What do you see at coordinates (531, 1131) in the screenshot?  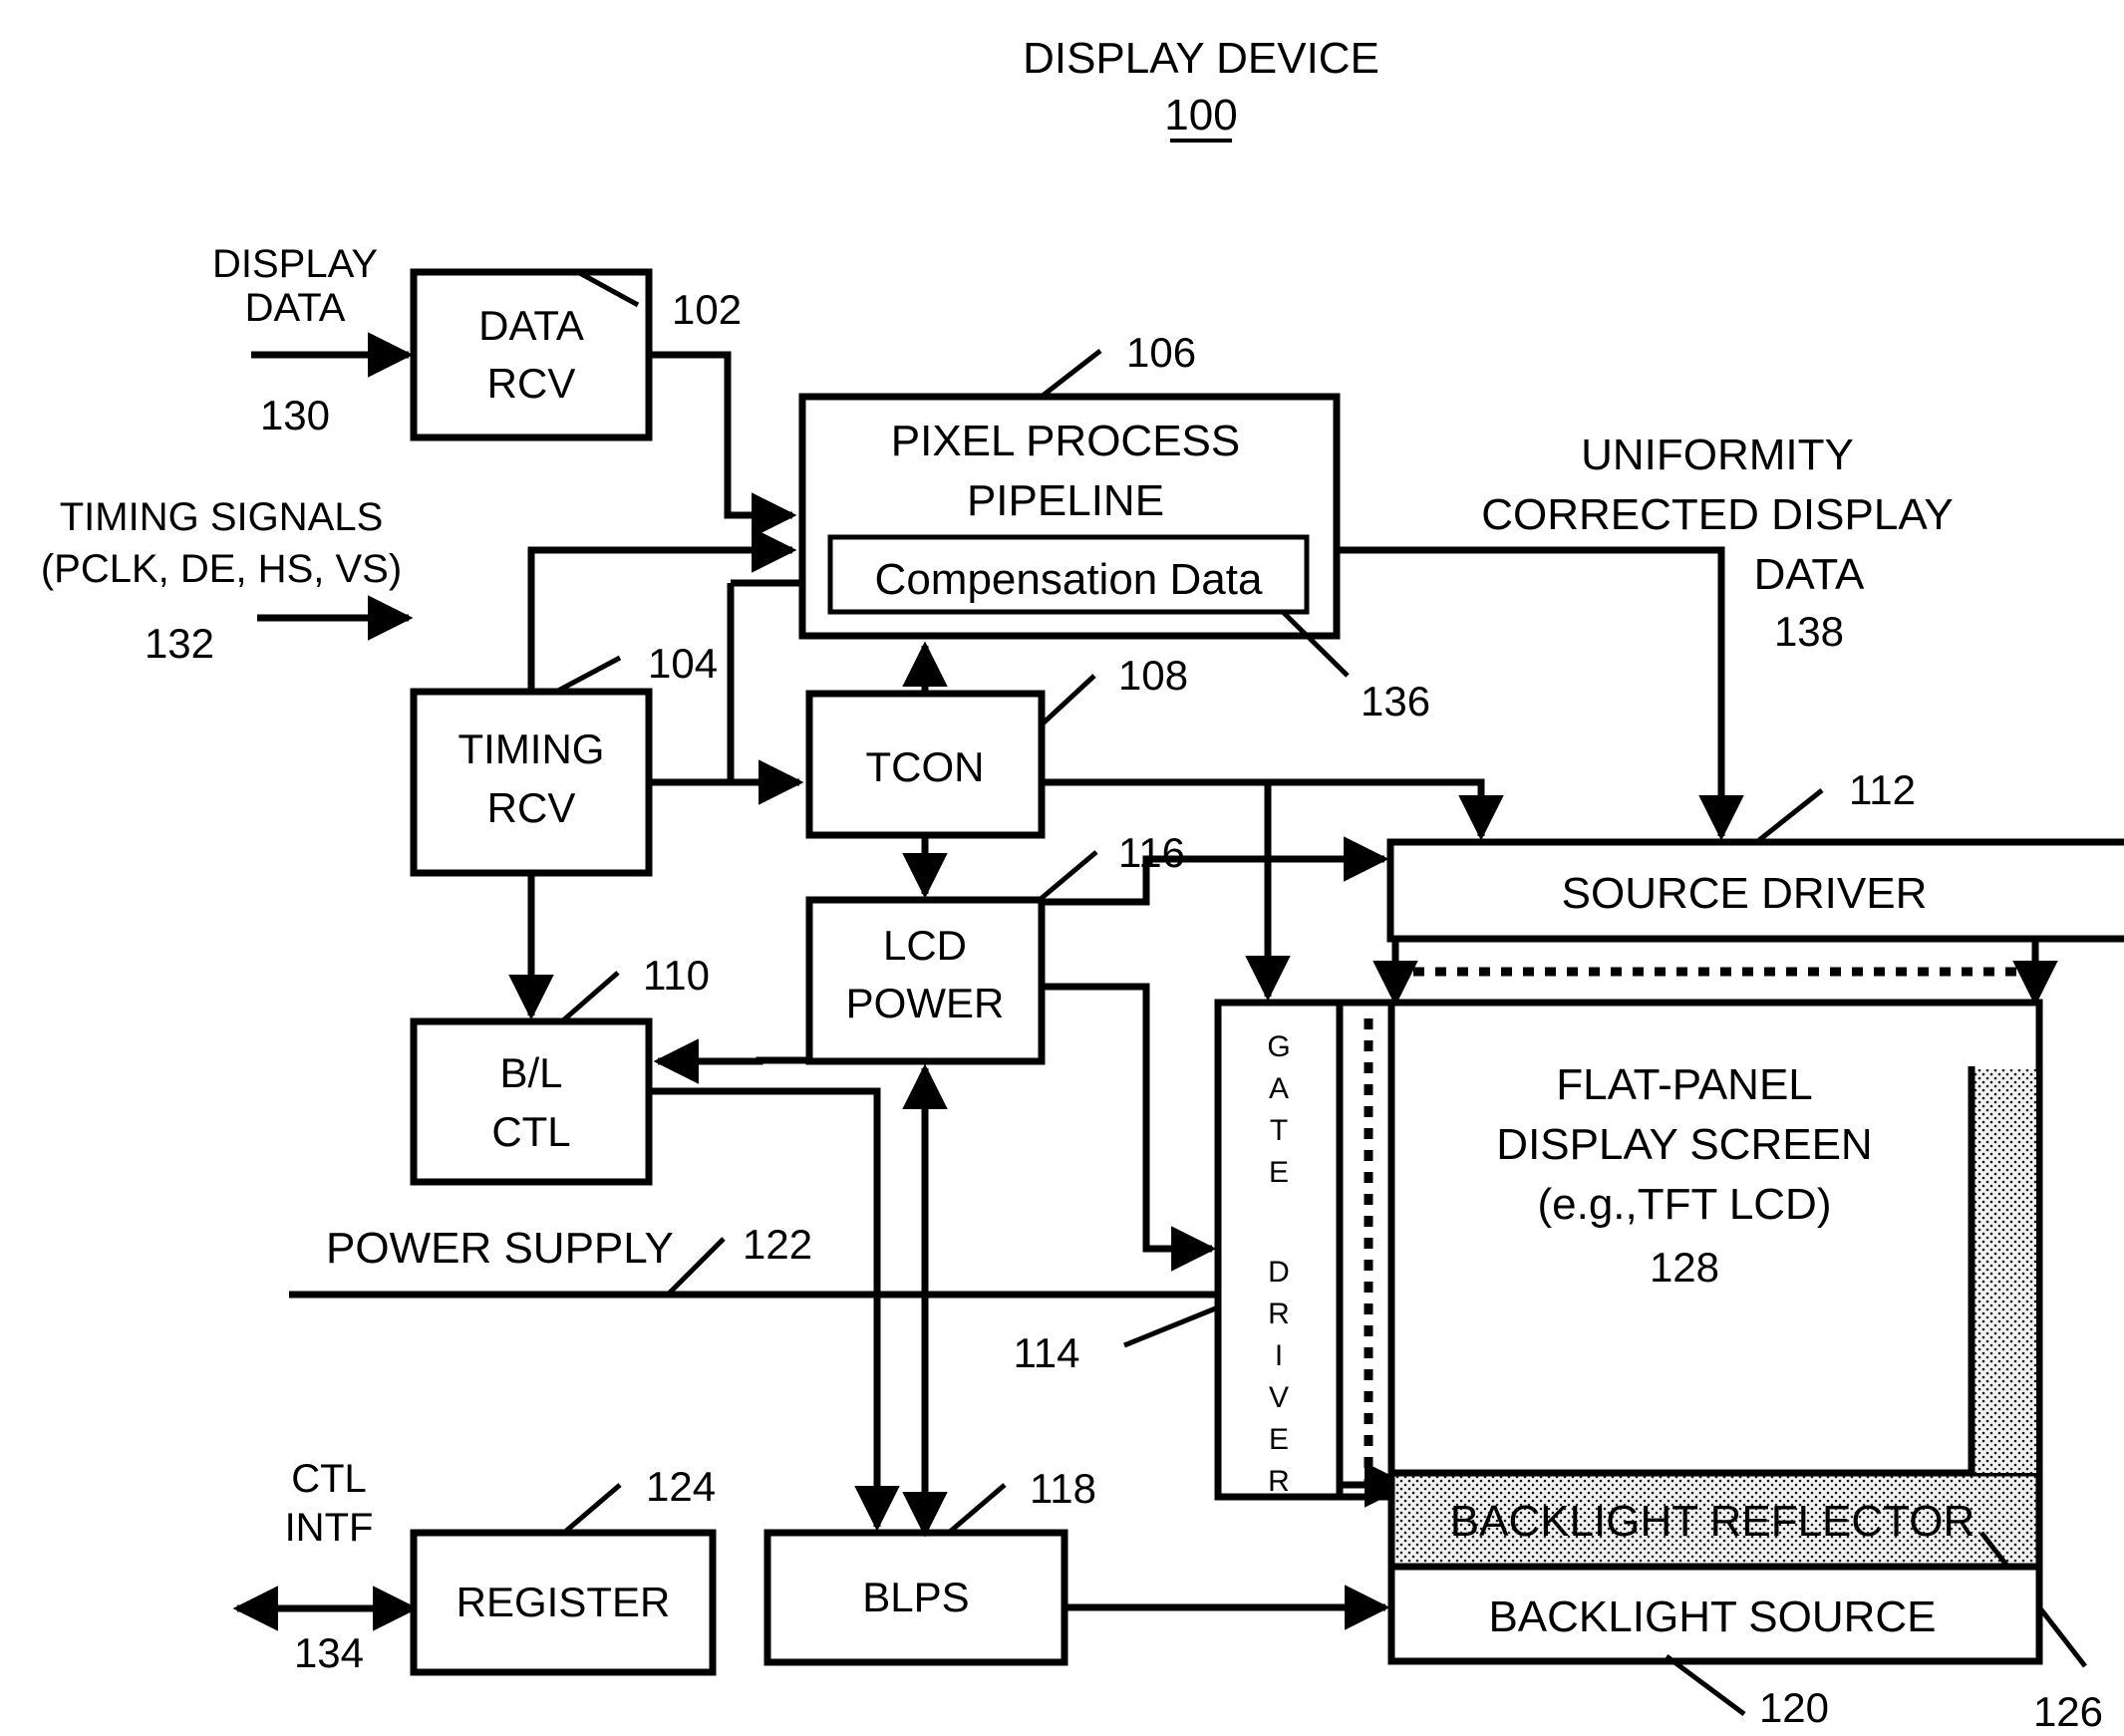 I see `bl-ctl-label-line2: CTL` at bounding box center [531, 1131].